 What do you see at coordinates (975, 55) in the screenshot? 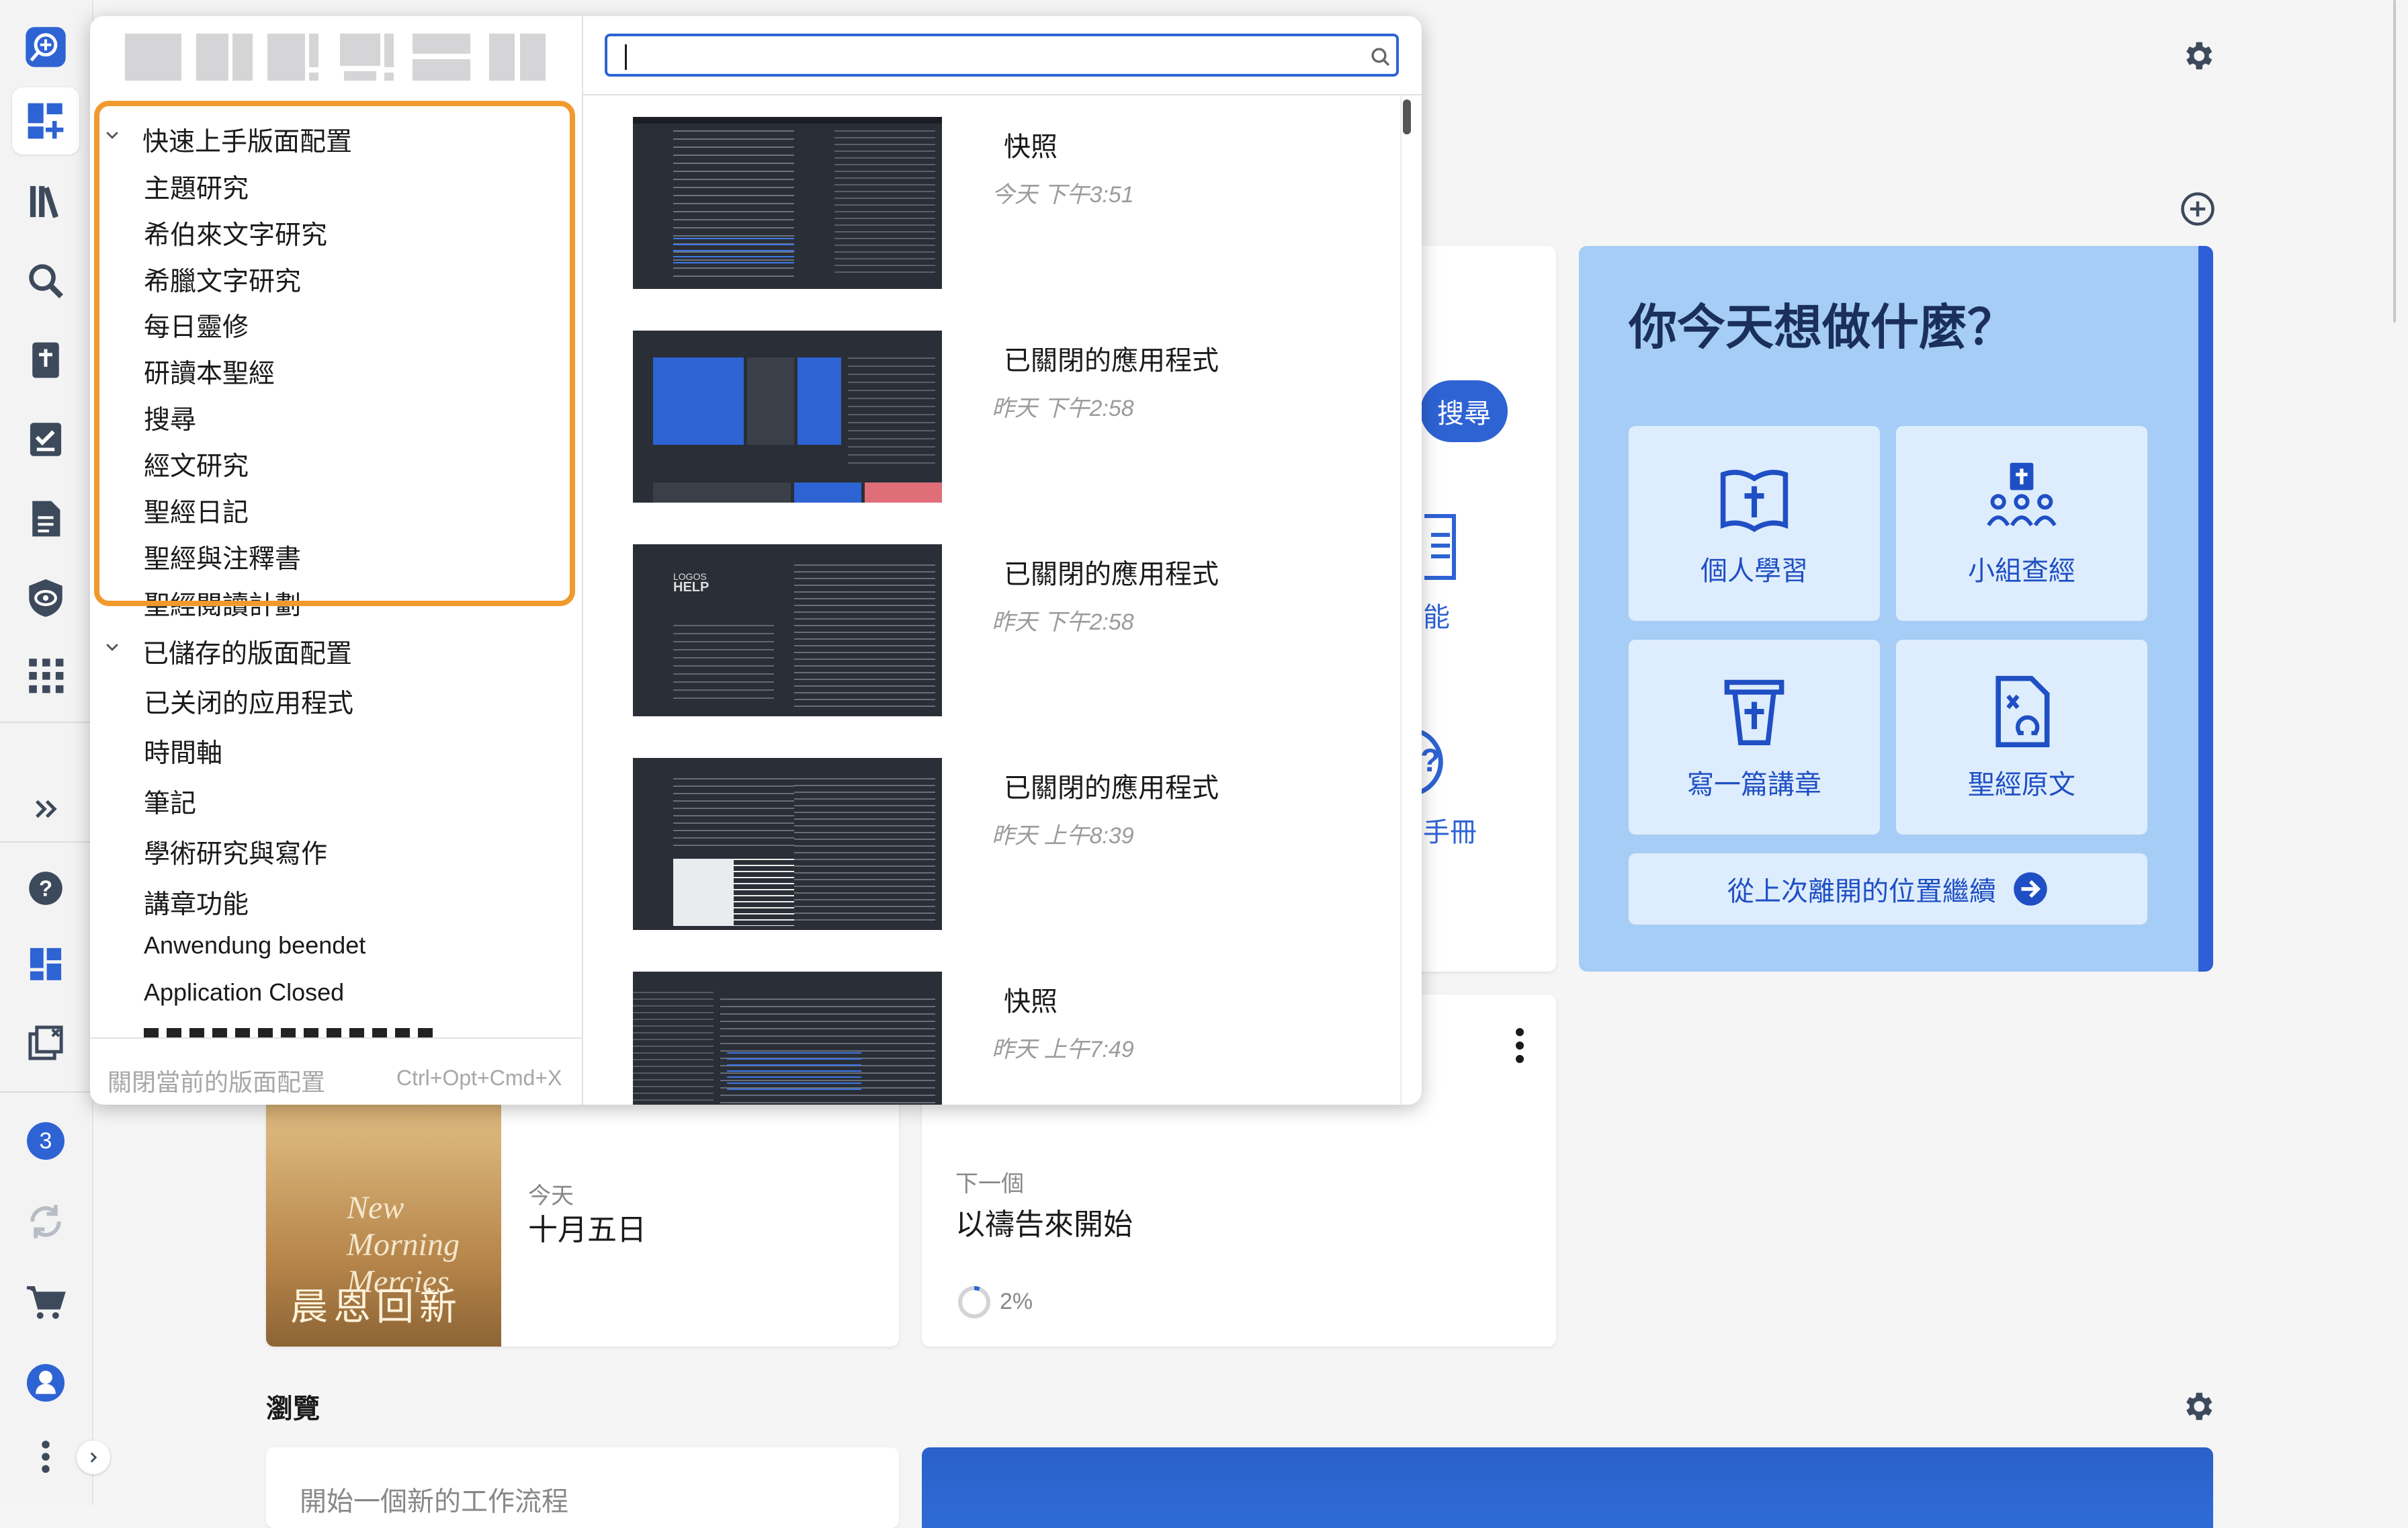
I see `search-input` at bounding box center [975, 55].